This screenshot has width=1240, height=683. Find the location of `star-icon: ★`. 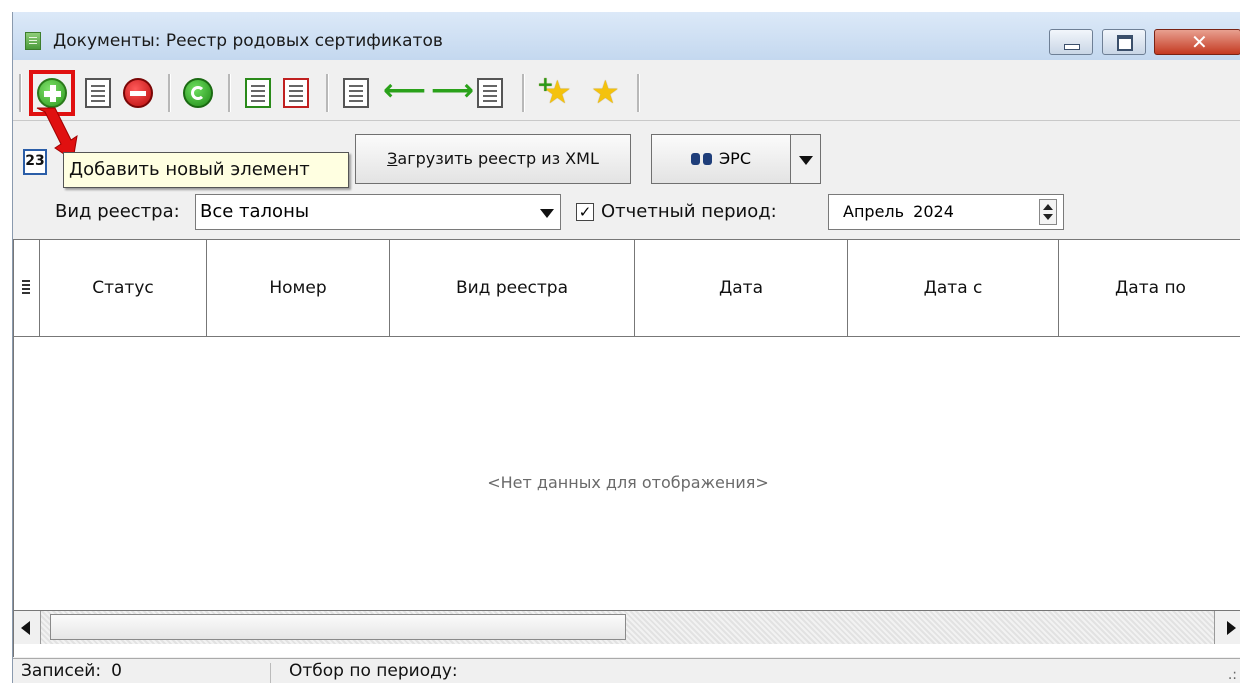

star-icon: ★ is located at coordinates (605, 92).